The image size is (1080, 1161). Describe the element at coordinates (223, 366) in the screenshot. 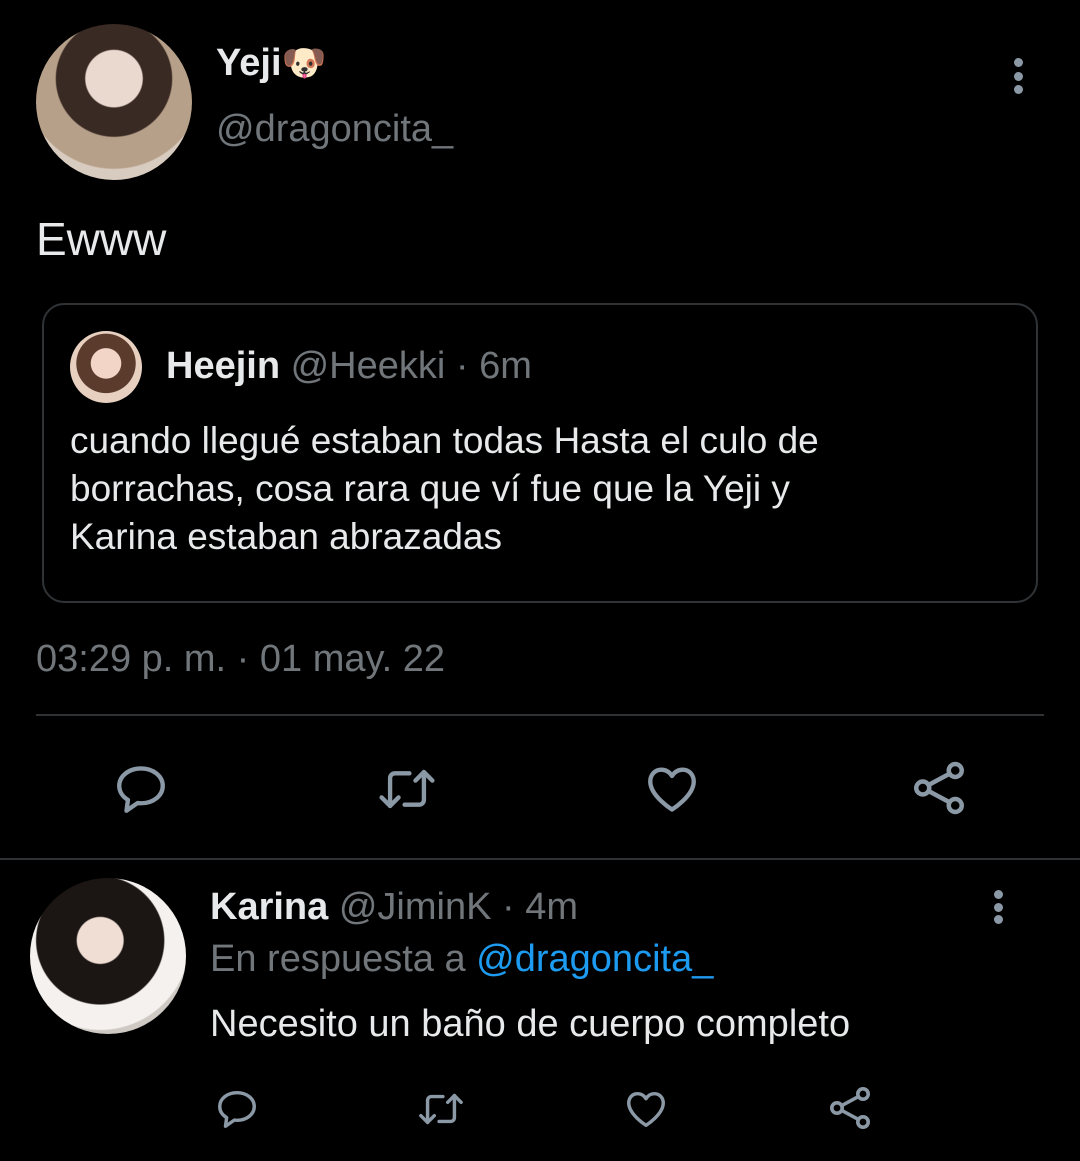

I see `quoted-display-name: Heejin` at that location.